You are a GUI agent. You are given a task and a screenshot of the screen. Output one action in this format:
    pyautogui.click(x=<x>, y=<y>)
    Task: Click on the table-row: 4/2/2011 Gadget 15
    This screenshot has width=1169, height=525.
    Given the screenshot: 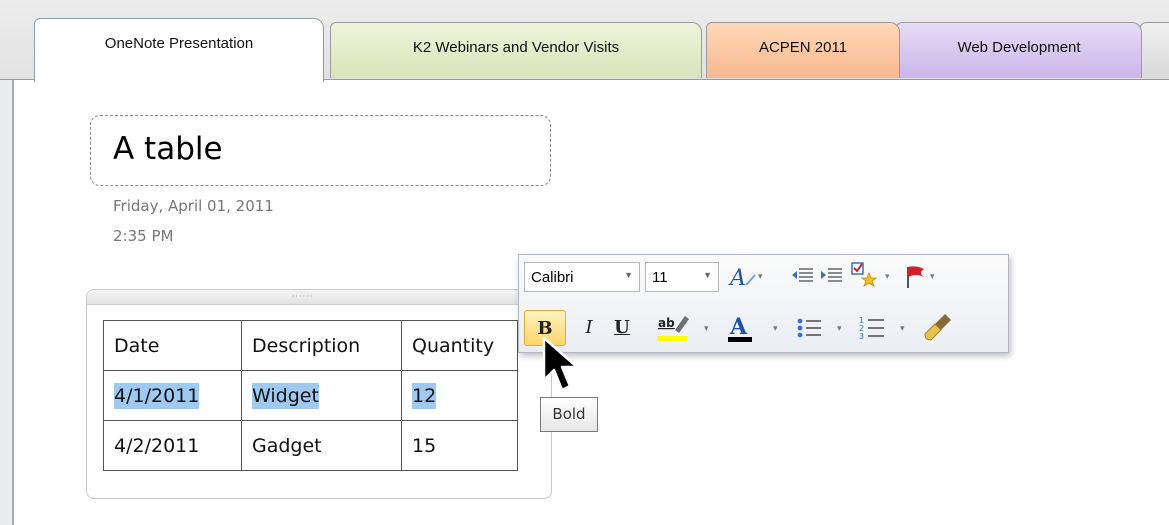 What is the action you would take?
    pyautogui.click(x=310, y=445)
    